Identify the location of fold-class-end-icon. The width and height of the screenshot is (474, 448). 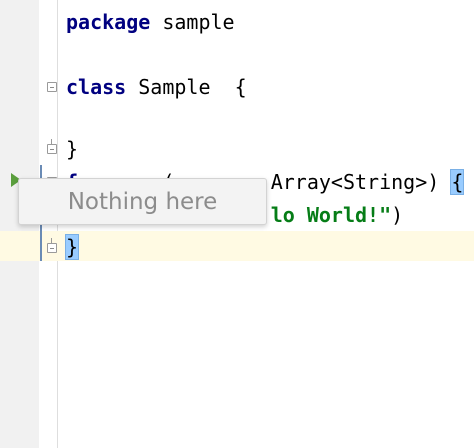
(52, 146).